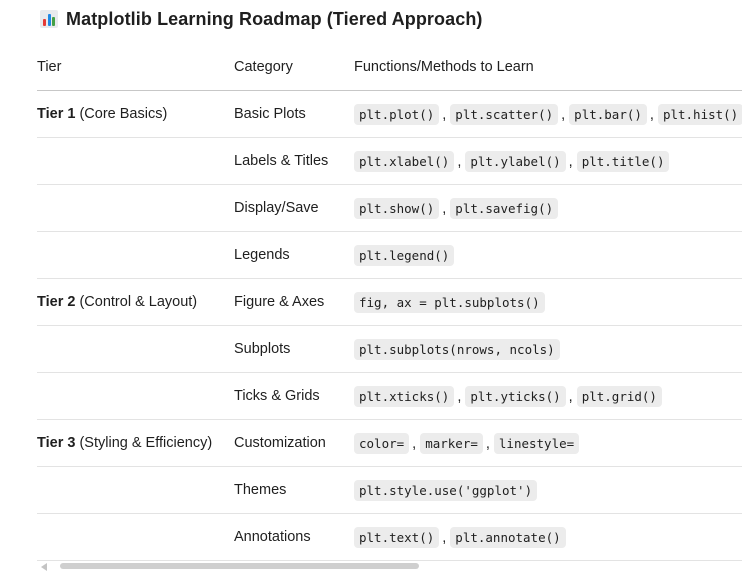 The image size is (742, 571). I want to click on header-tier: Tier, so click(135, 67).